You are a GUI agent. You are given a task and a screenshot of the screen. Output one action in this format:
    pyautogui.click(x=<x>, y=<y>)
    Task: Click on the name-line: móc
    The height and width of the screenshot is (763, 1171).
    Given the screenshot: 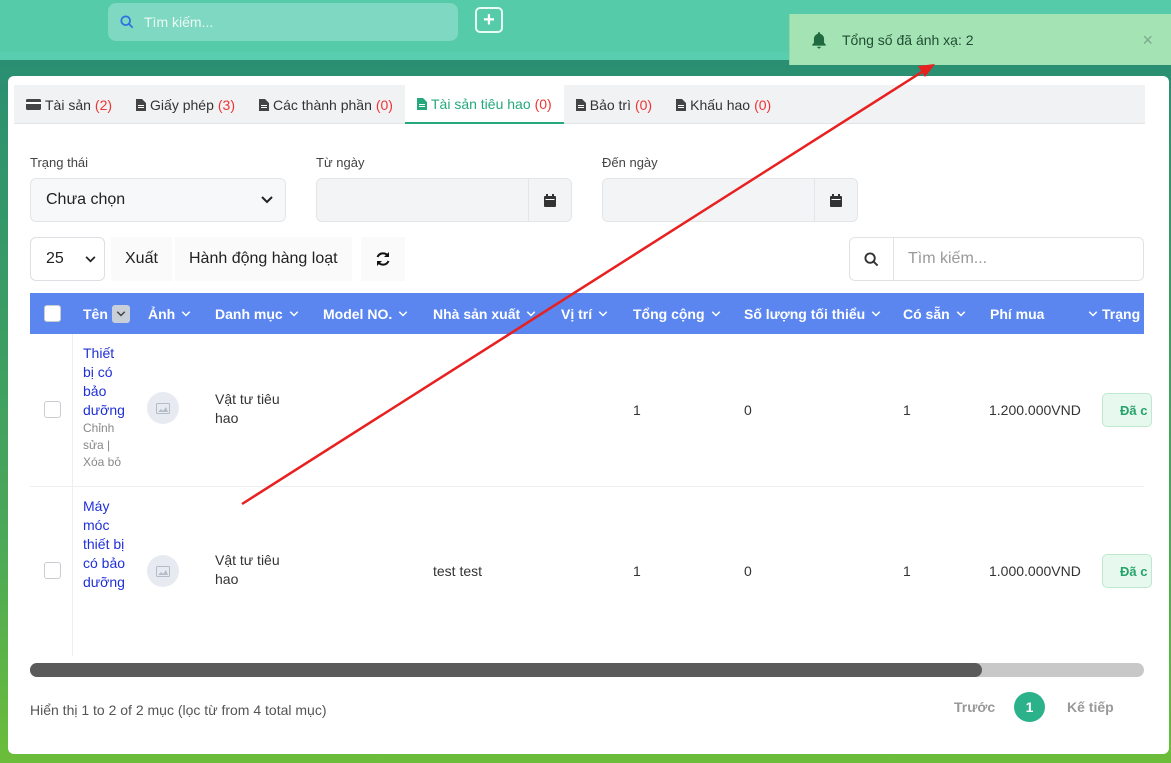 What is the action you would take?
    pyautogui.click(x=96, y=525)
    